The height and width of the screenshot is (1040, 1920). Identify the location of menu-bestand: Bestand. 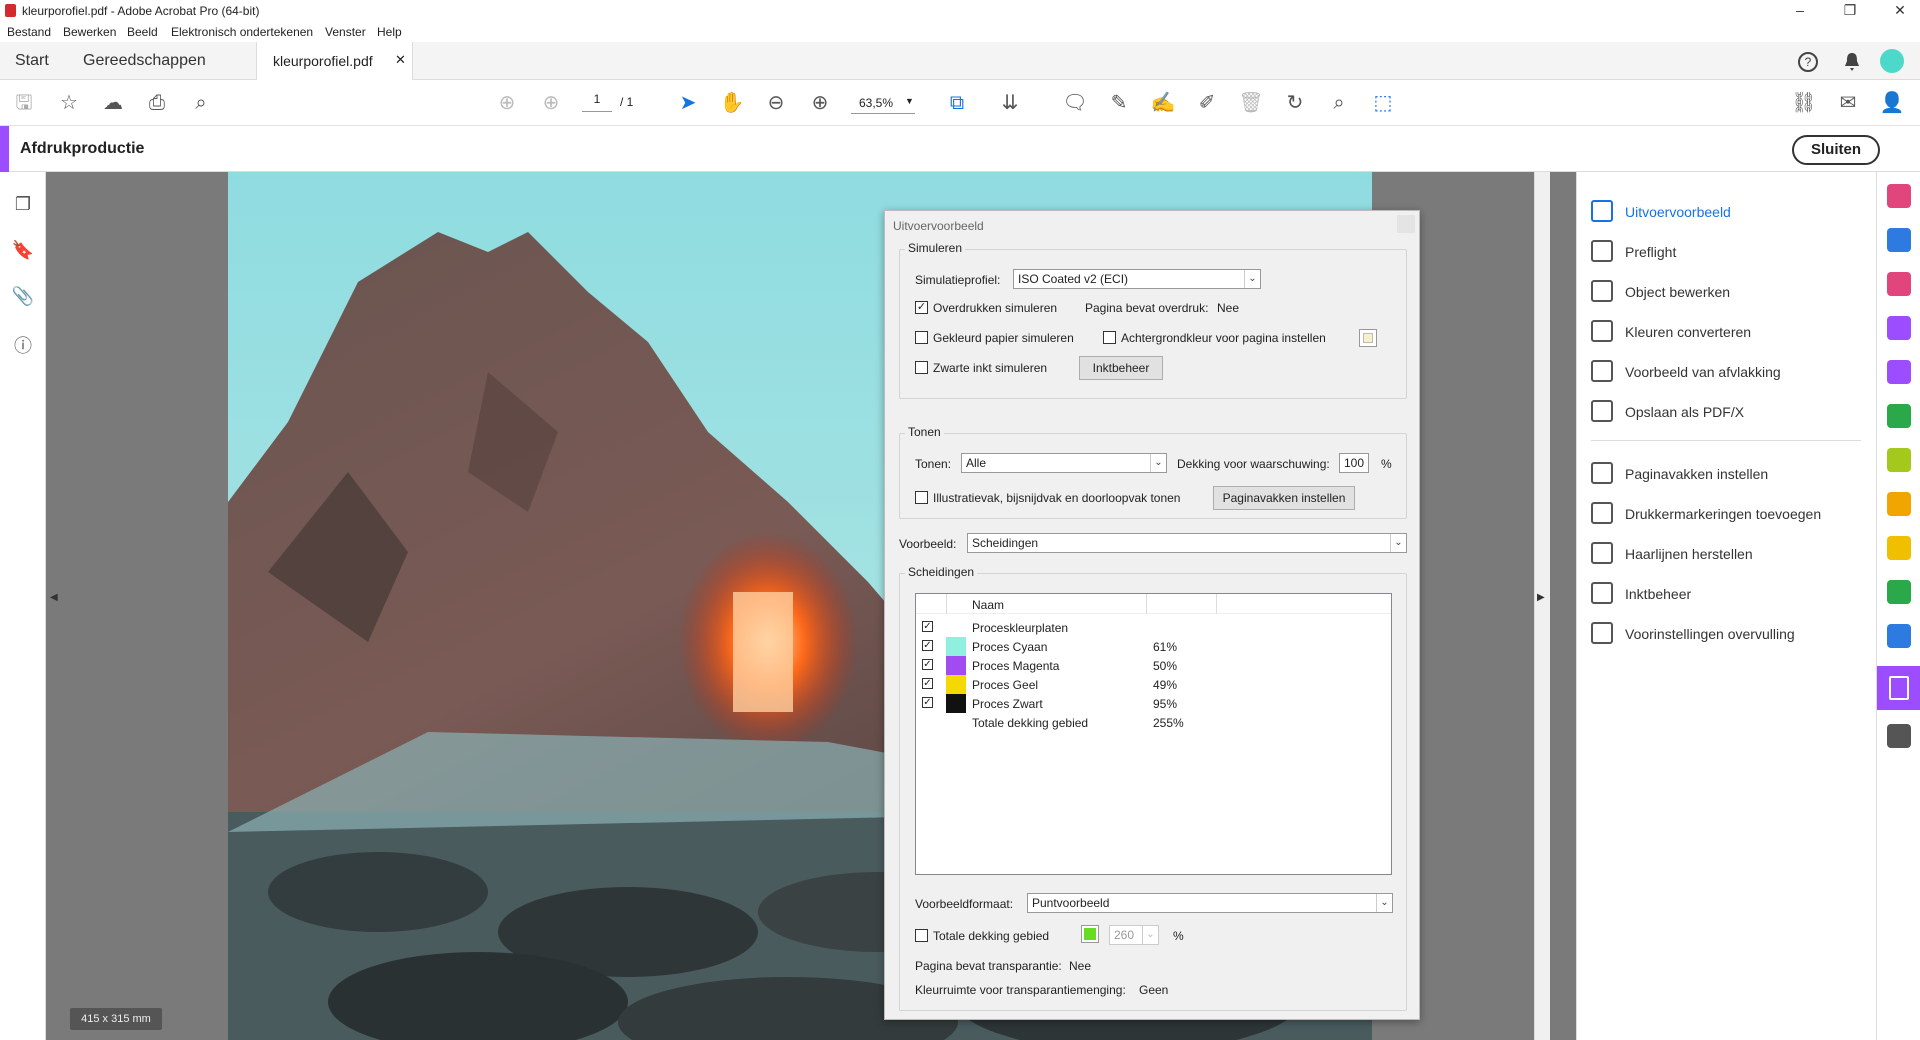
(29, 32).